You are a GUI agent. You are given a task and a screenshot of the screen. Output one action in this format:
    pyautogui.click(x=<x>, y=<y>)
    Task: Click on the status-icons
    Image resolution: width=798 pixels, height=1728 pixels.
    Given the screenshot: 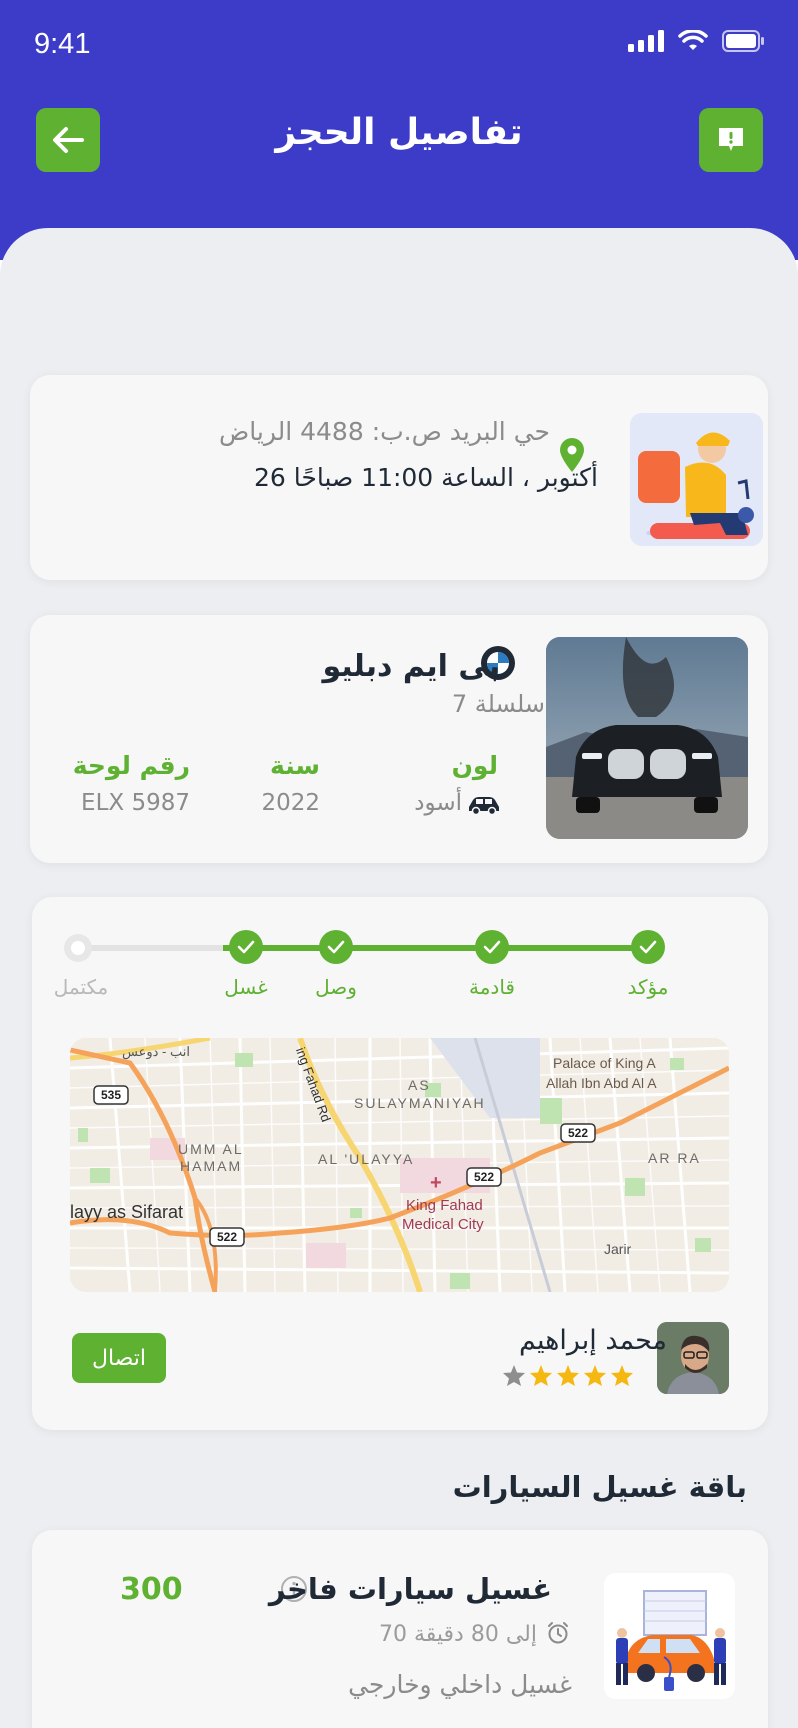 What is the action you would take?
    pyautogui.click(x=696, y=41)
    